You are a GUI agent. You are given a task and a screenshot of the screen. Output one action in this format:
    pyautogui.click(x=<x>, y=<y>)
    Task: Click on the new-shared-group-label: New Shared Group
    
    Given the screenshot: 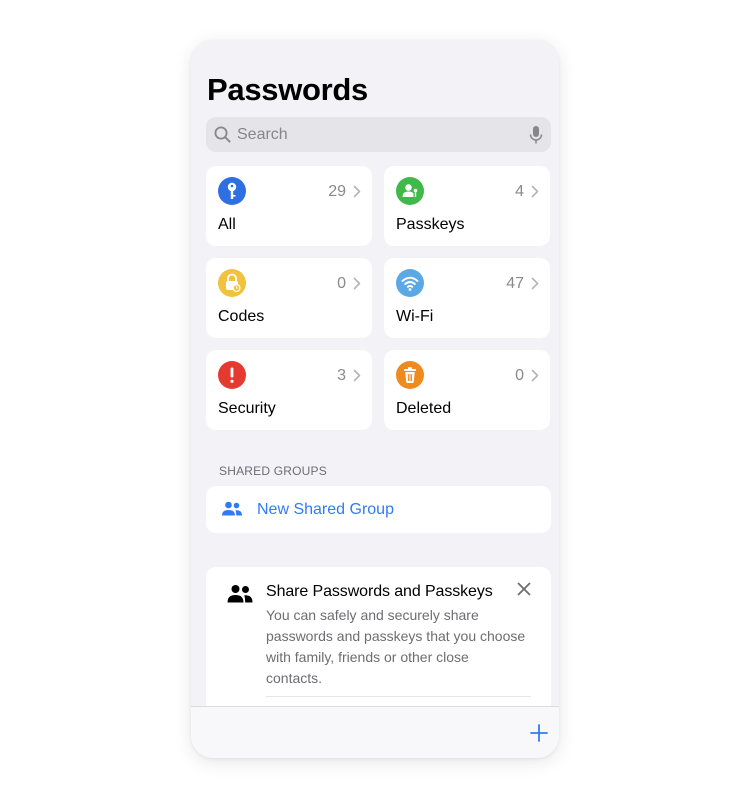 What is the action you would take?
    pyautogui.click(x=325, y=509)
    